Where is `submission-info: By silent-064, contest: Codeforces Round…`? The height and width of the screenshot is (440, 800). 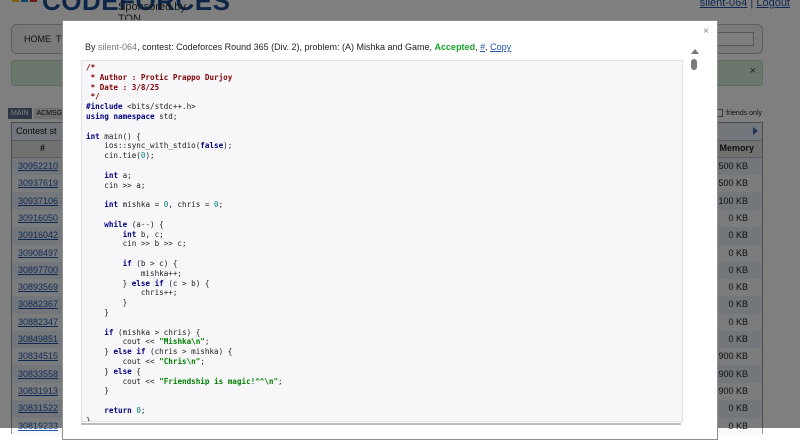
submission-info: By silent-064, contest: Codeforces Round… is located at coordinates (298, 47).